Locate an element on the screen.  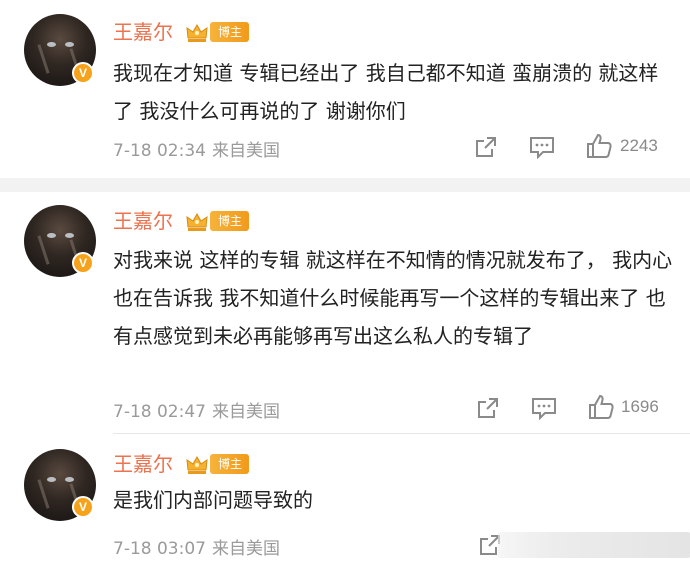
like-count: 1696 is located at coordinates (640, 406).